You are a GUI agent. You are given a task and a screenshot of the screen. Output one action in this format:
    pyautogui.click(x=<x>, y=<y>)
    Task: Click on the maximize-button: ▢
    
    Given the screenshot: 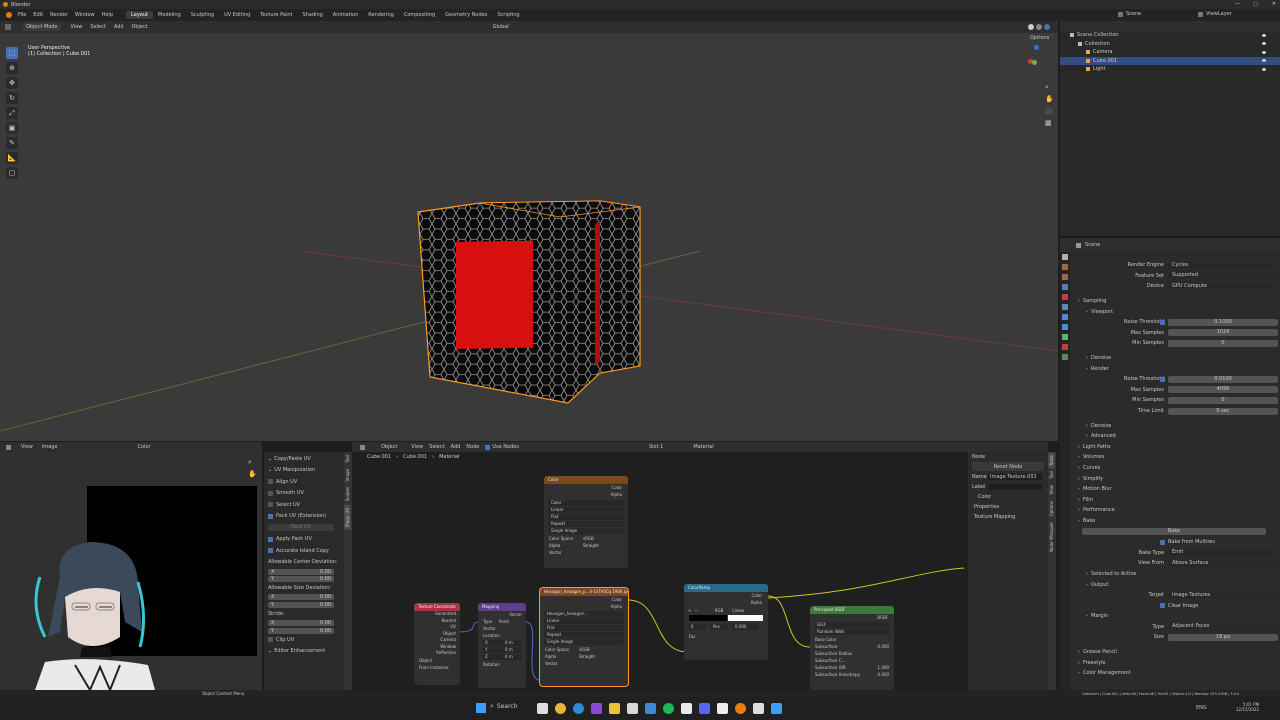 What is the action you would take?
    pyautogui.click(x=1255, y=4)
    